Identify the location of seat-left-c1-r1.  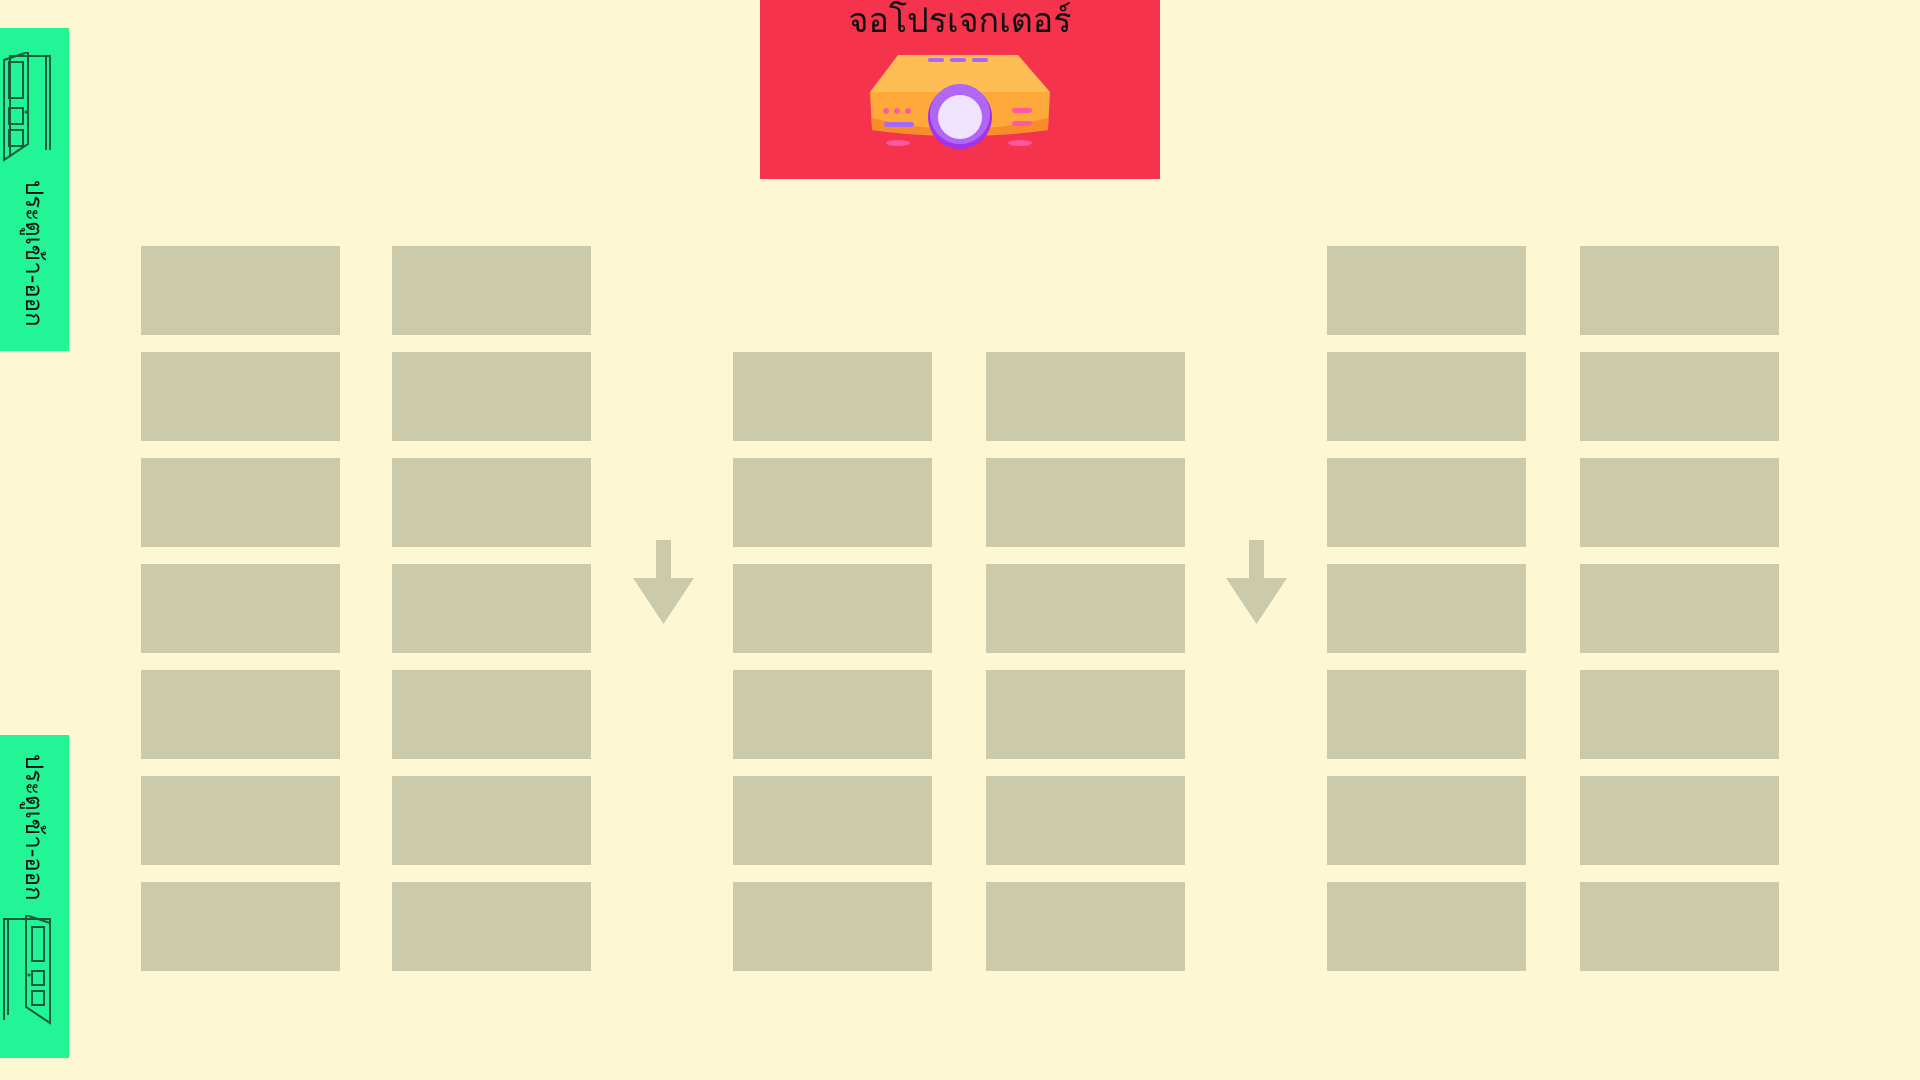
(240, 290).